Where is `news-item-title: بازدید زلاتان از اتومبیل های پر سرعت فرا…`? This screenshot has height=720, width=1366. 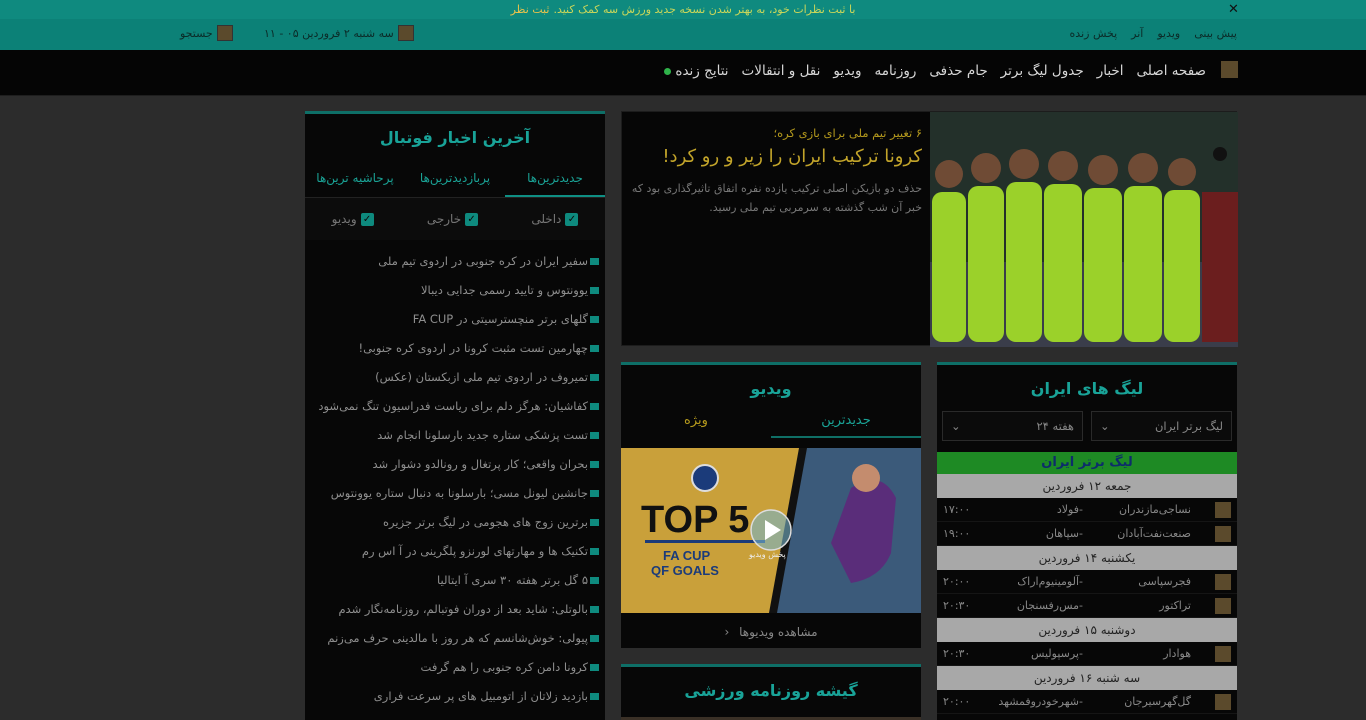 news-item-title: بازدید زلاتان از اتومبیل های پر سرعت فرا… is located at coordinates (480, 696).